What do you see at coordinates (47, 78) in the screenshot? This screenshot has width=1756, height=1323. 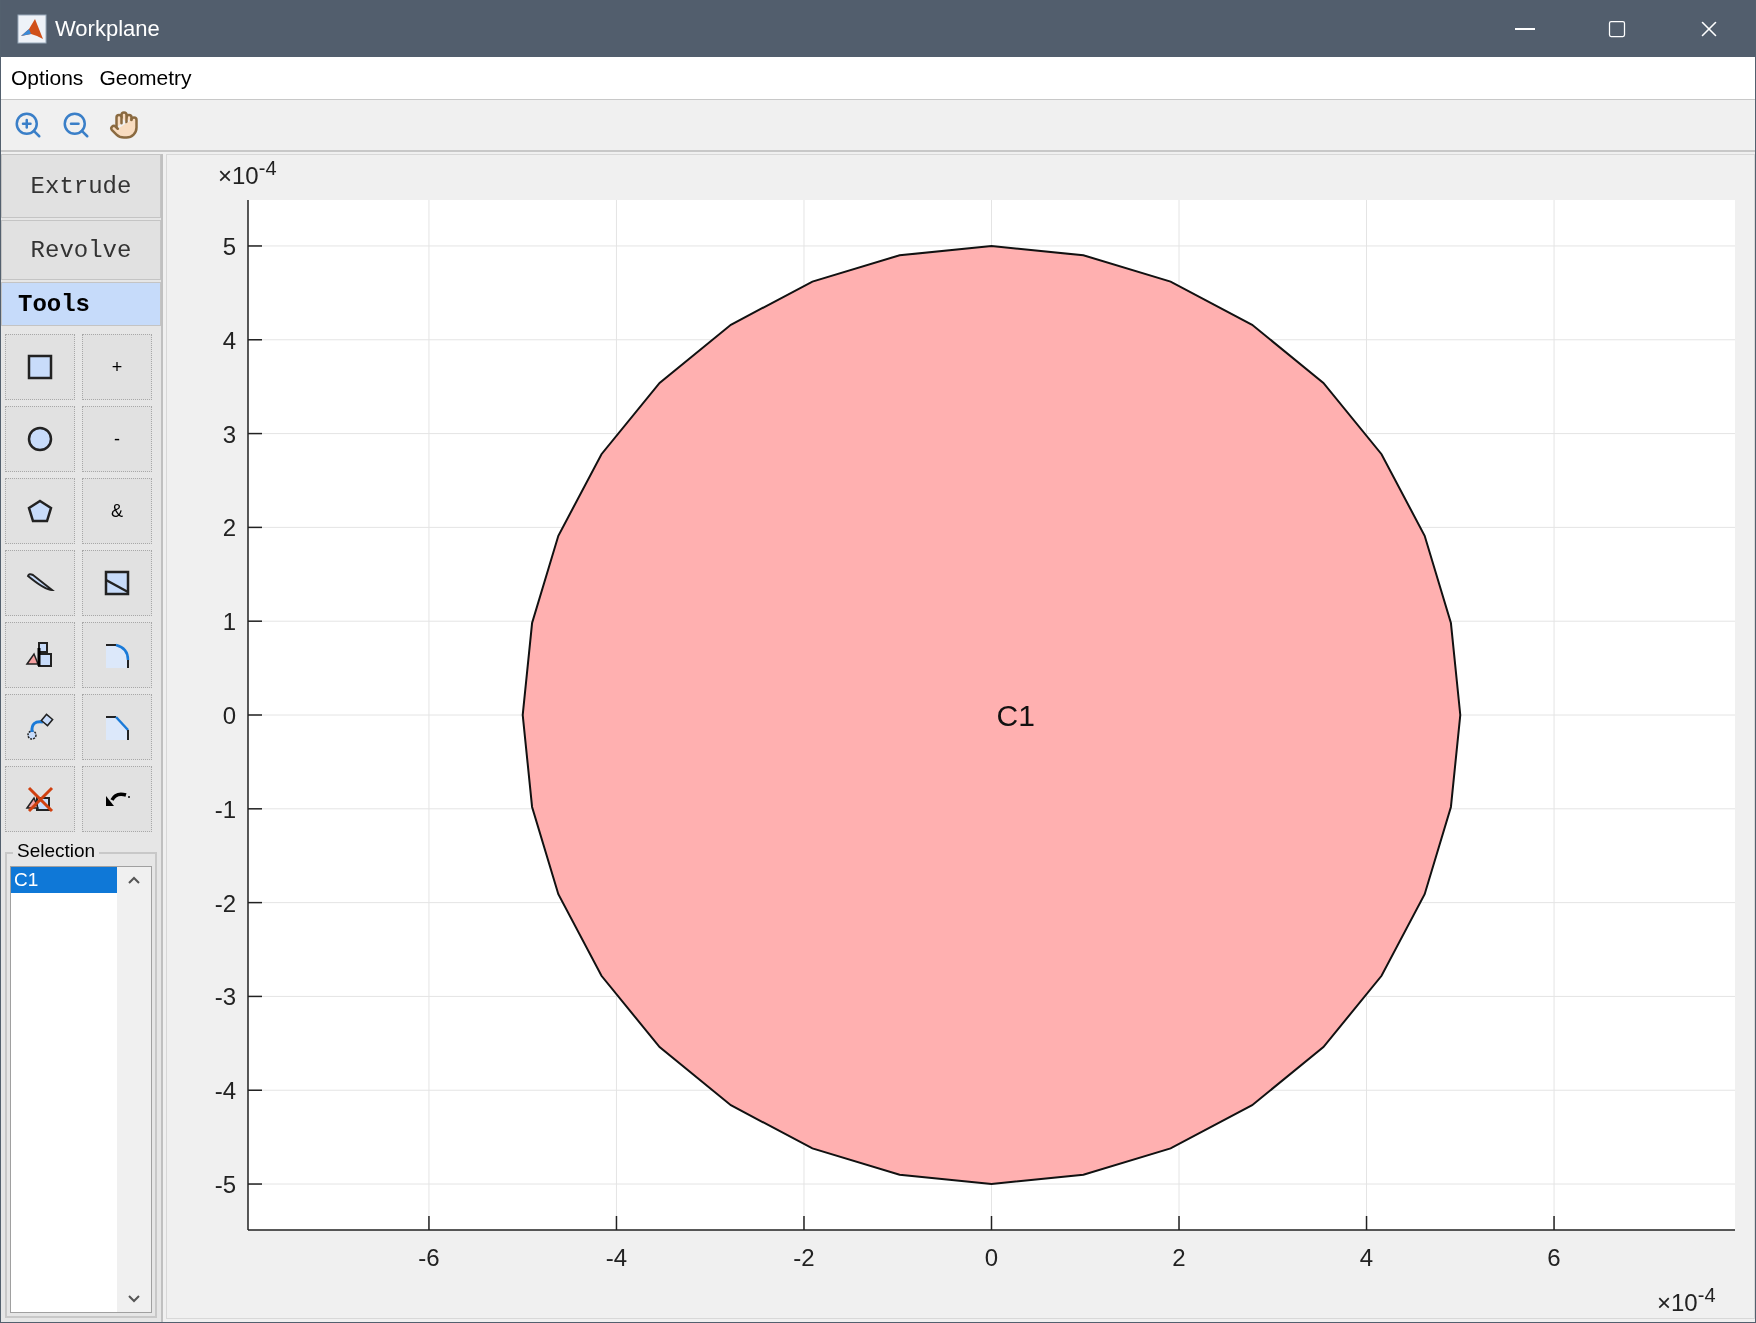 I see `menu-item: Options` at bounding box center [47, 78].